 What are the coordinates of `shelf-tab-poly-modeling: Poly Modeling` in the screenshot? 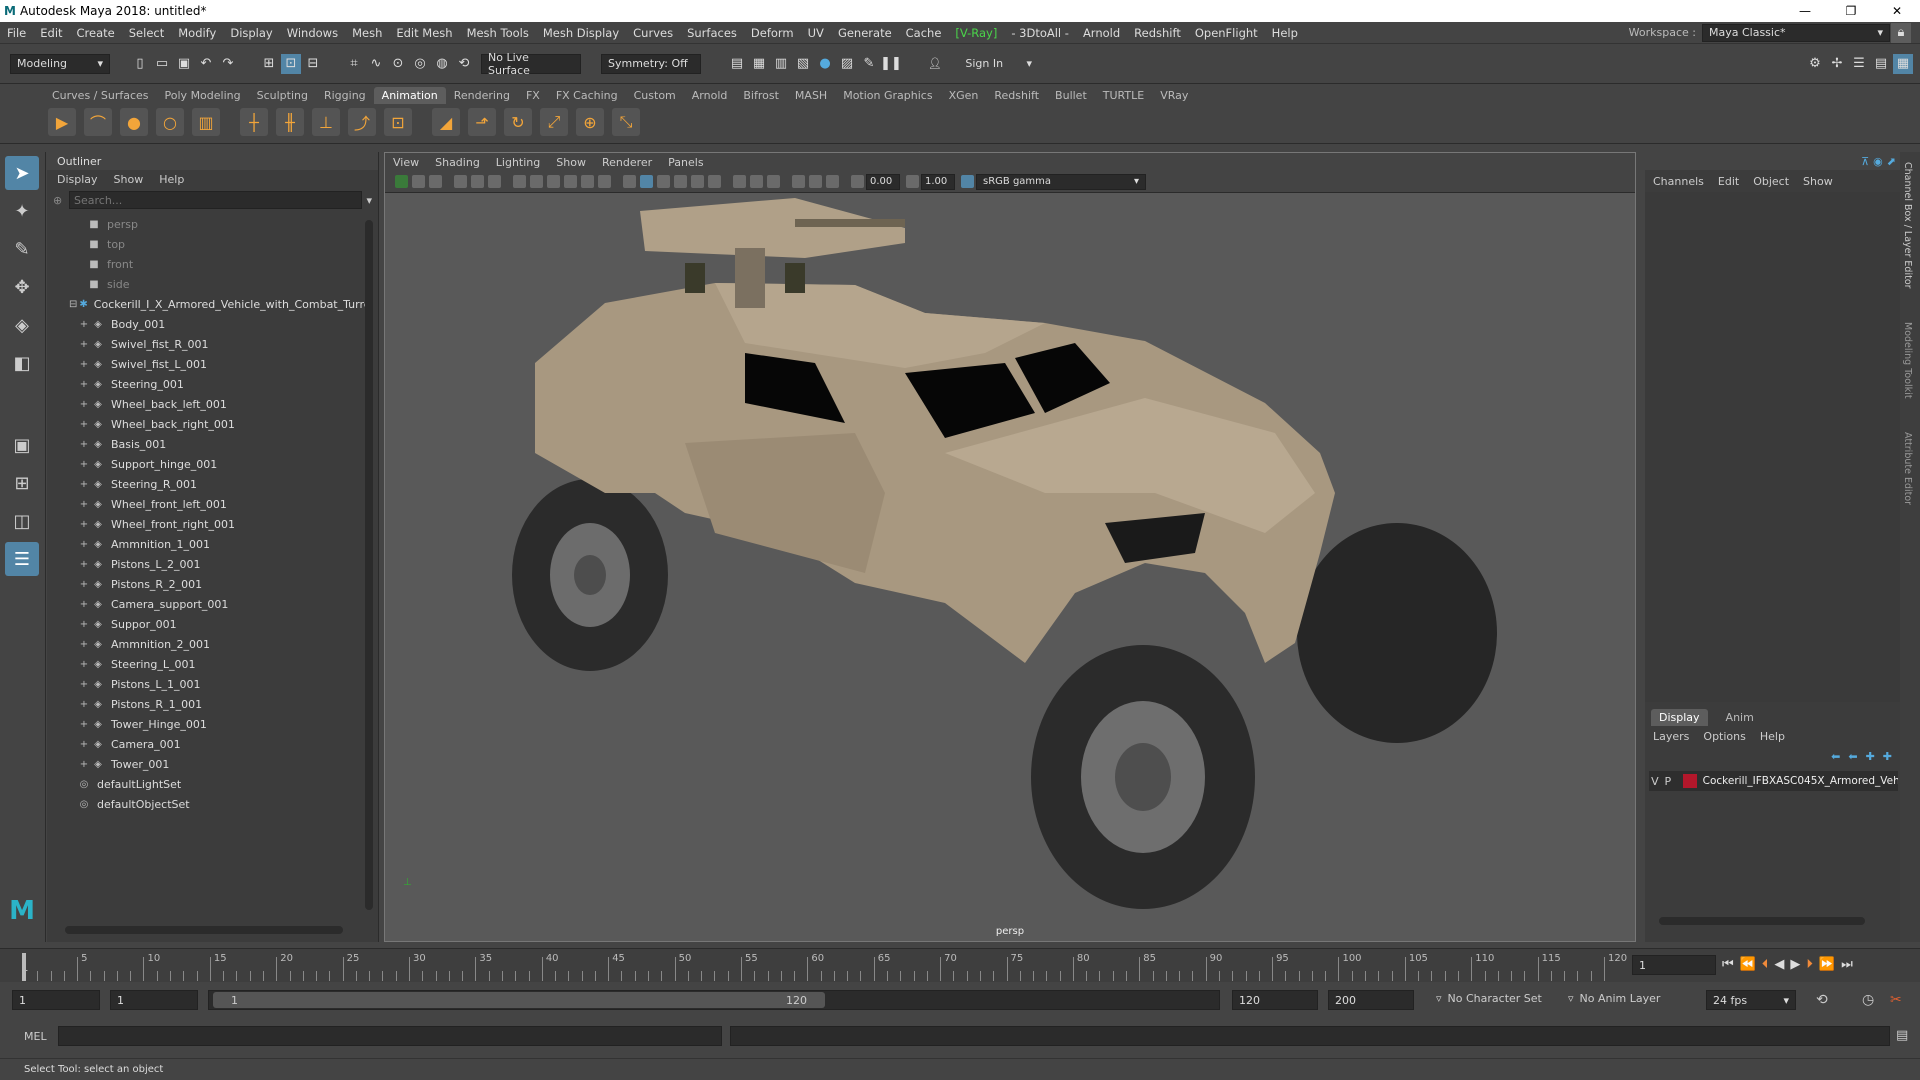 It's located at (203, 95).